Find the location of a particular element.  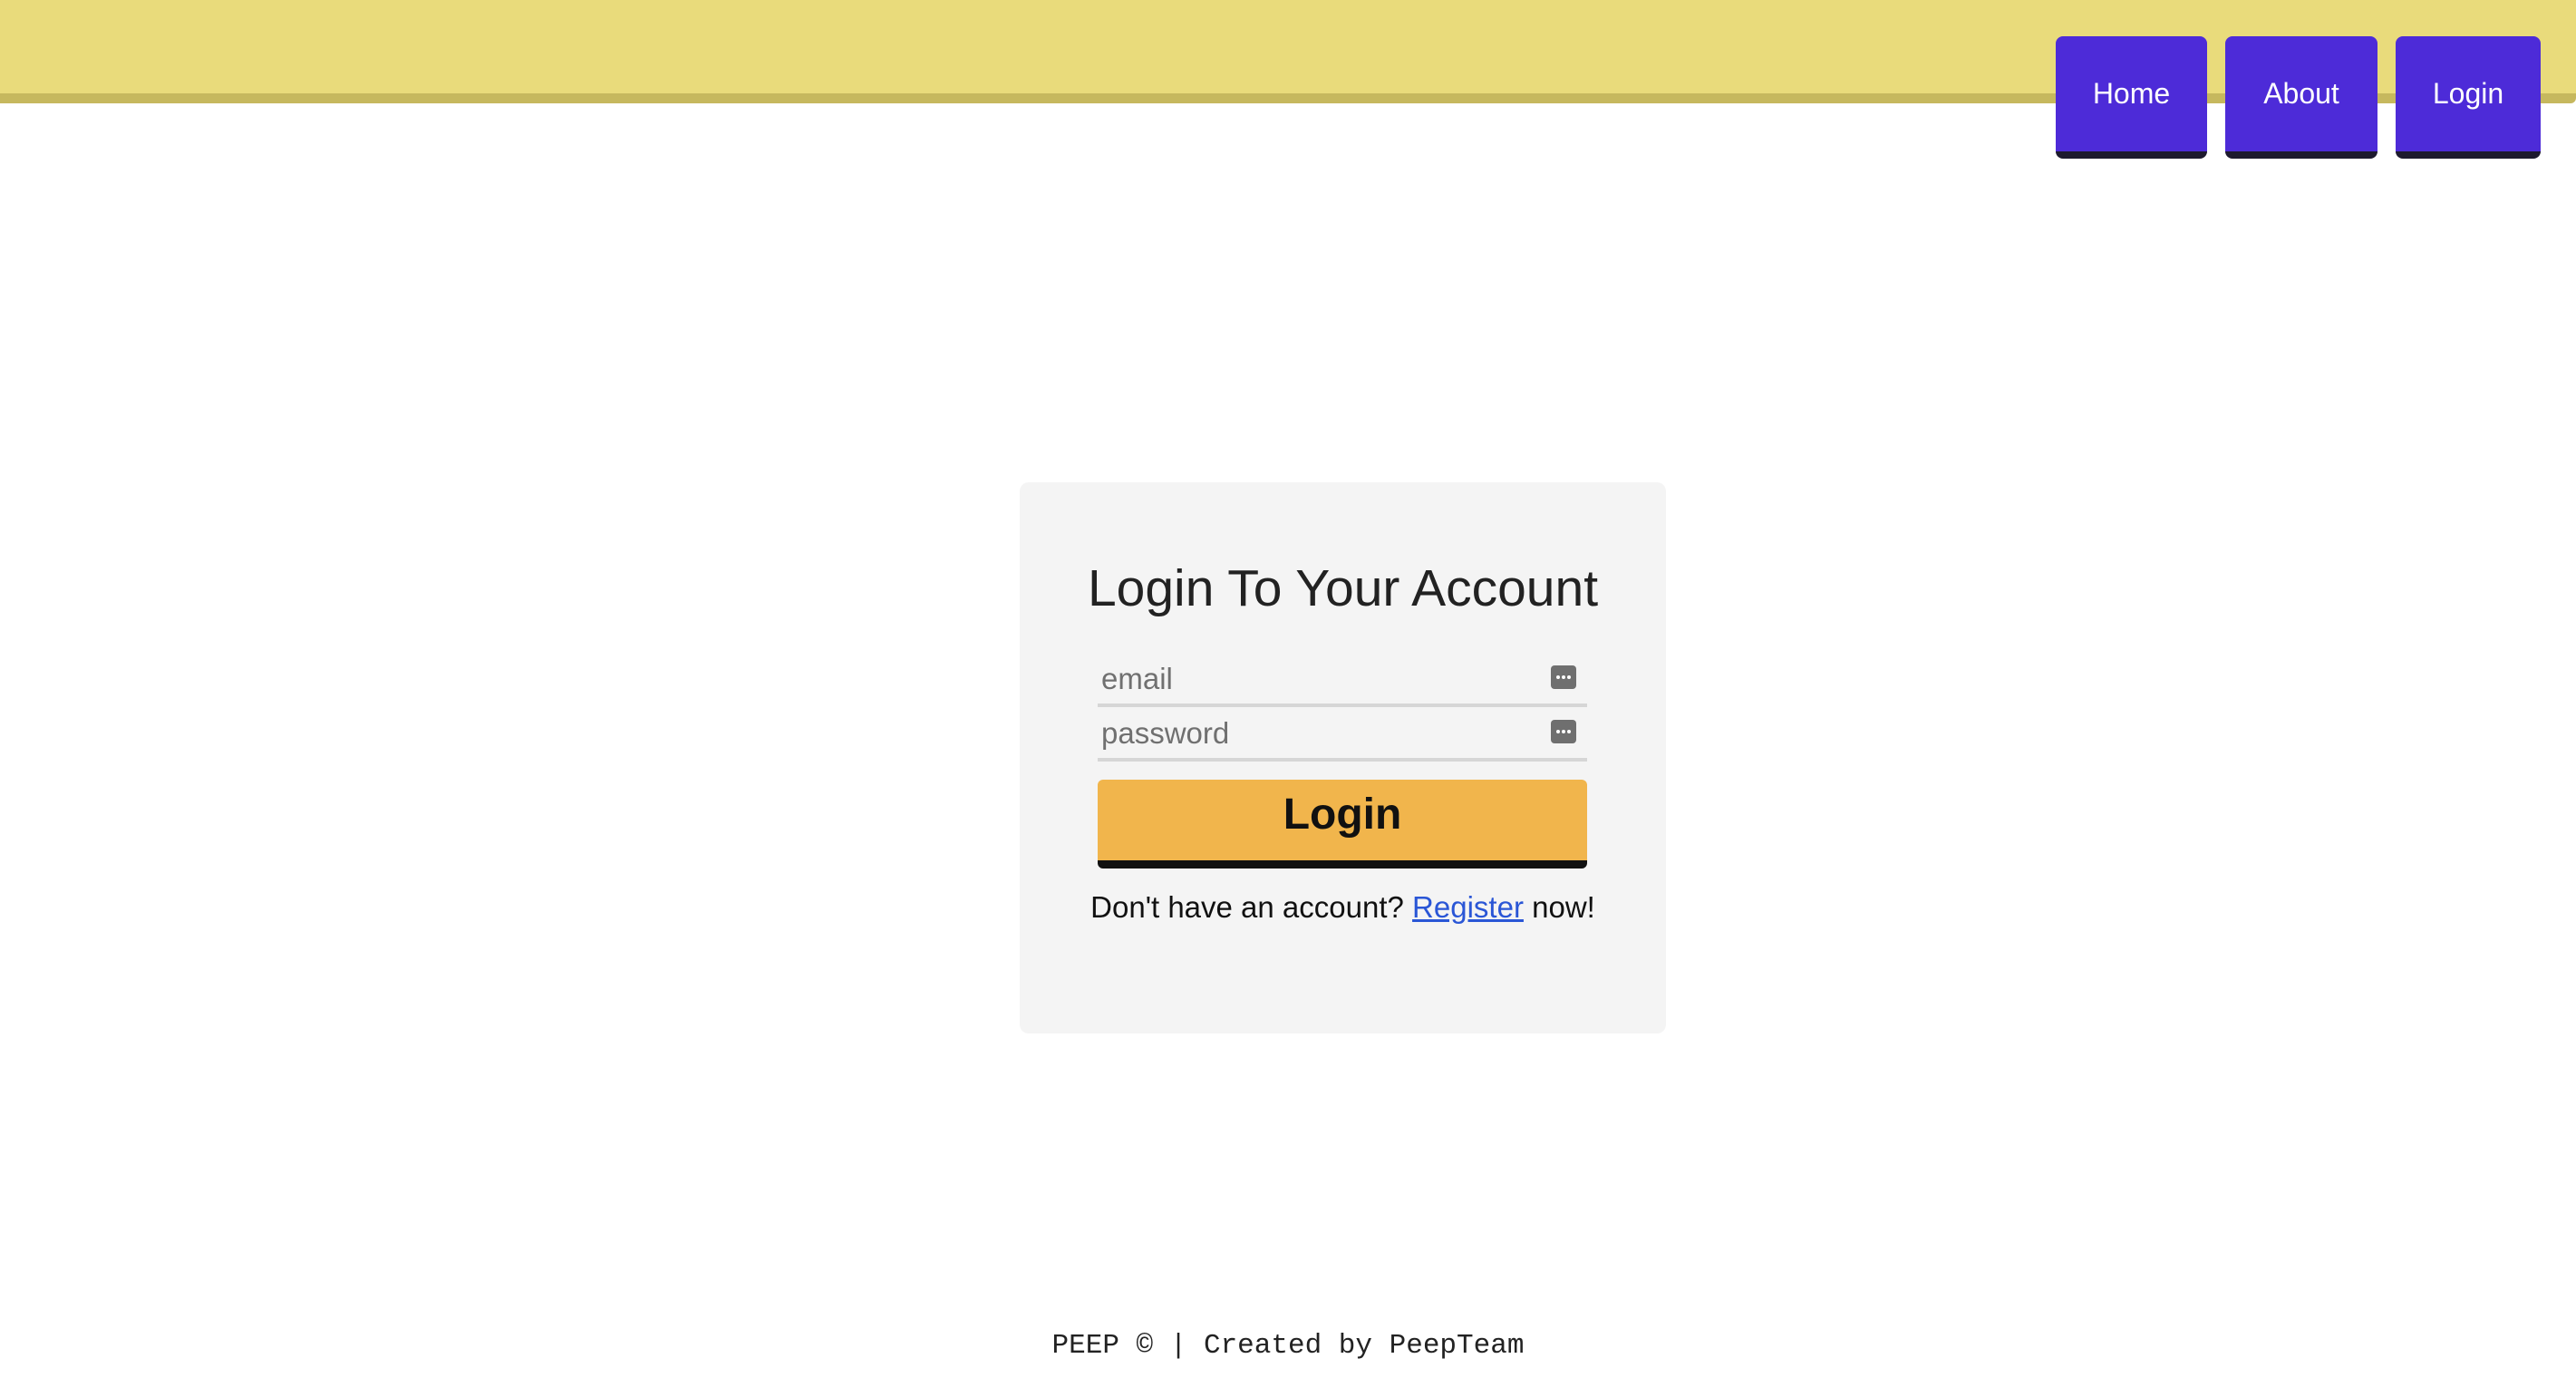

register-prefix-text: Don't have an account? is located at coordinates (1247, 907).